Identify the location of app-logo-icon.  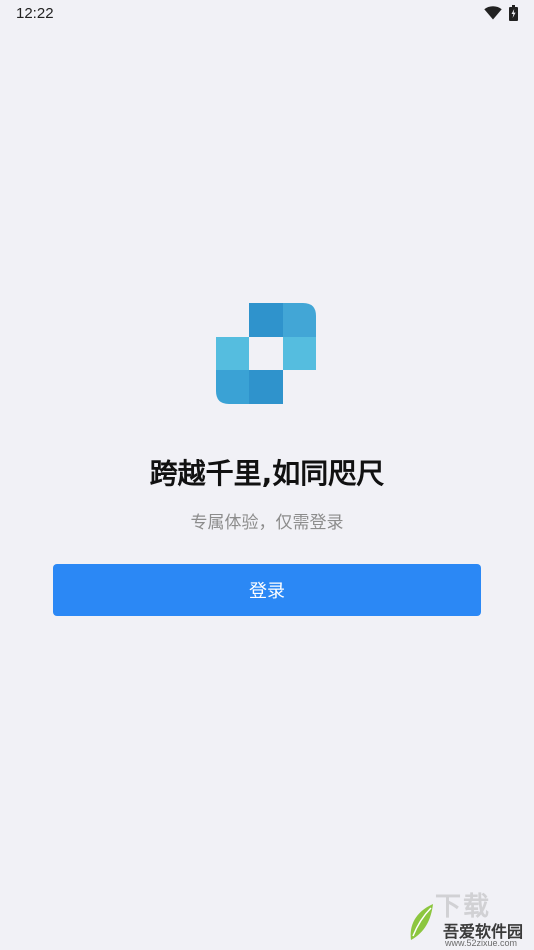
(266, 353).